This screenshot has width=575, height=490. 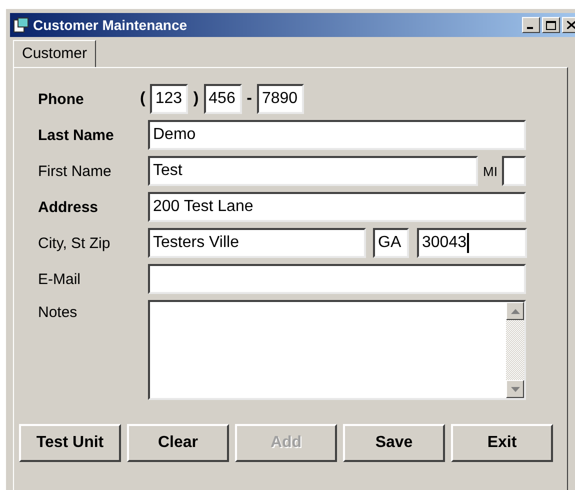 What do you see at coordinates (178, 443) in the screenshot?
I see `action-button: Clear` at bounding box center [178, 443].